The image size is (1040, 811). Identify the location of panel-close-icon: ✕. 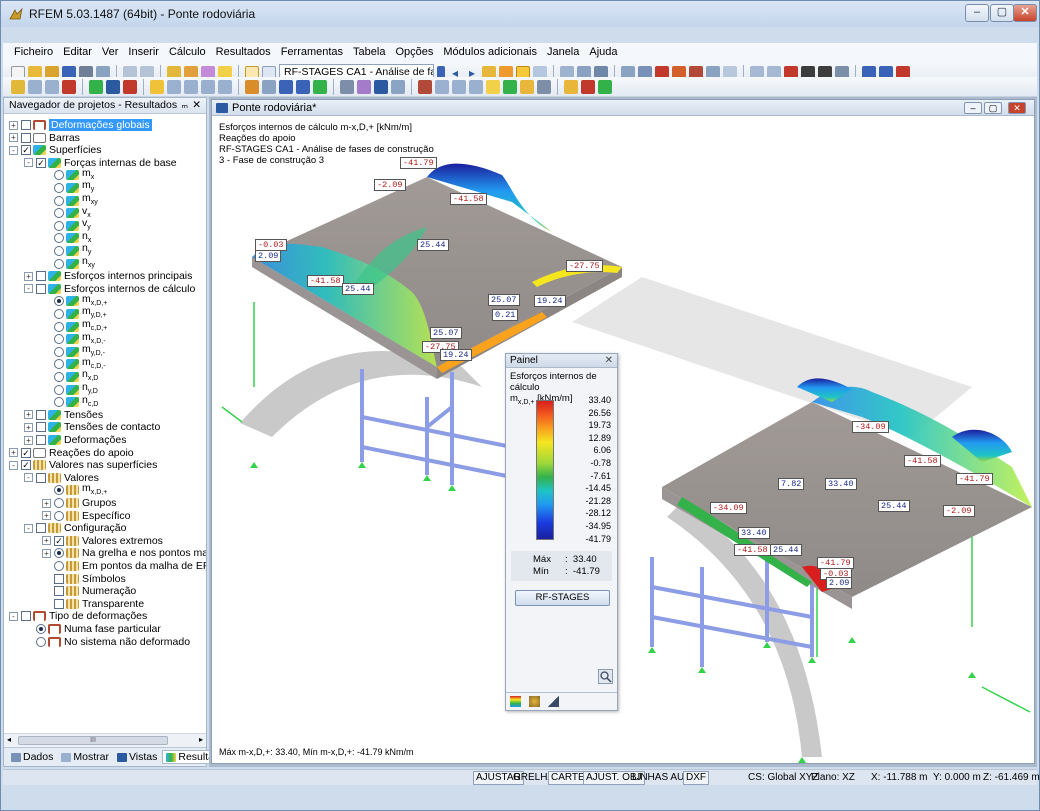
(609, 361).